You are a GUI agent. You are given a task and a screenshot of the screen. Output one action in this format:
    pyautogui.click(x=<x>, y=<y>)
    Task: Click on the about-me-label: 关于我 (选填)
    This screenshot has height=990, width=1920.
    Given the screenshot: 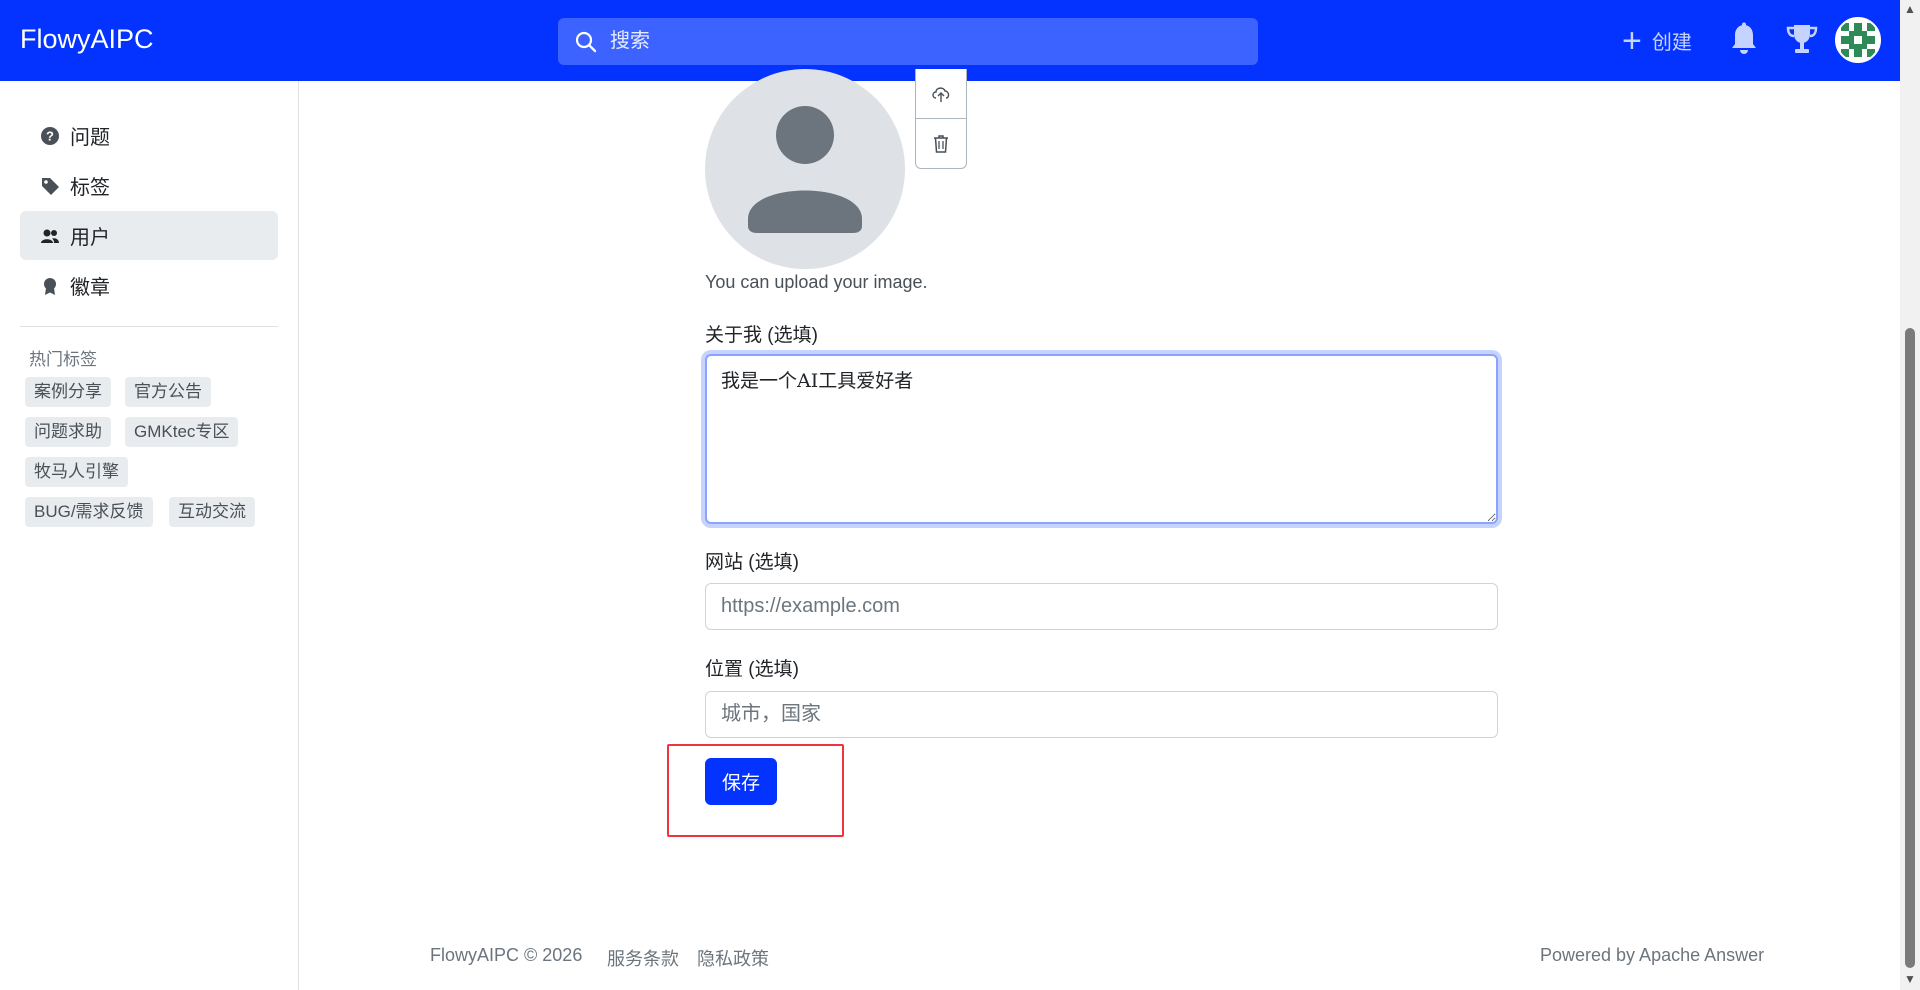 What is the action you would take?
    pyautogui.click(x=761, y=335)
    